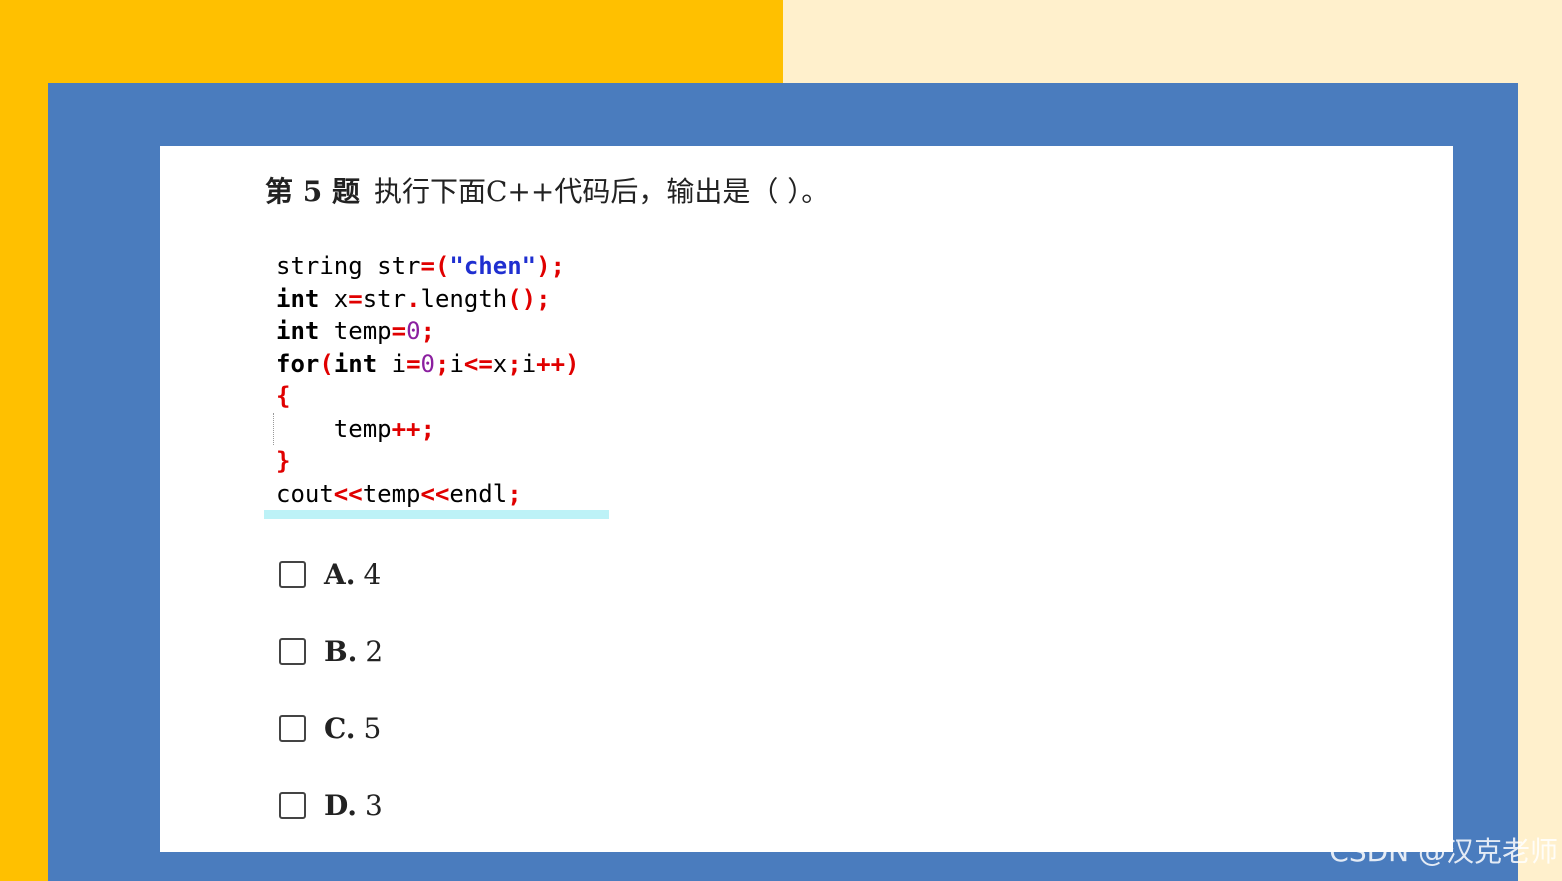  What do you see at coordinates (340, 574) in the screenshot?
I see `option-letter: A.` at bounding box center [340, 574].